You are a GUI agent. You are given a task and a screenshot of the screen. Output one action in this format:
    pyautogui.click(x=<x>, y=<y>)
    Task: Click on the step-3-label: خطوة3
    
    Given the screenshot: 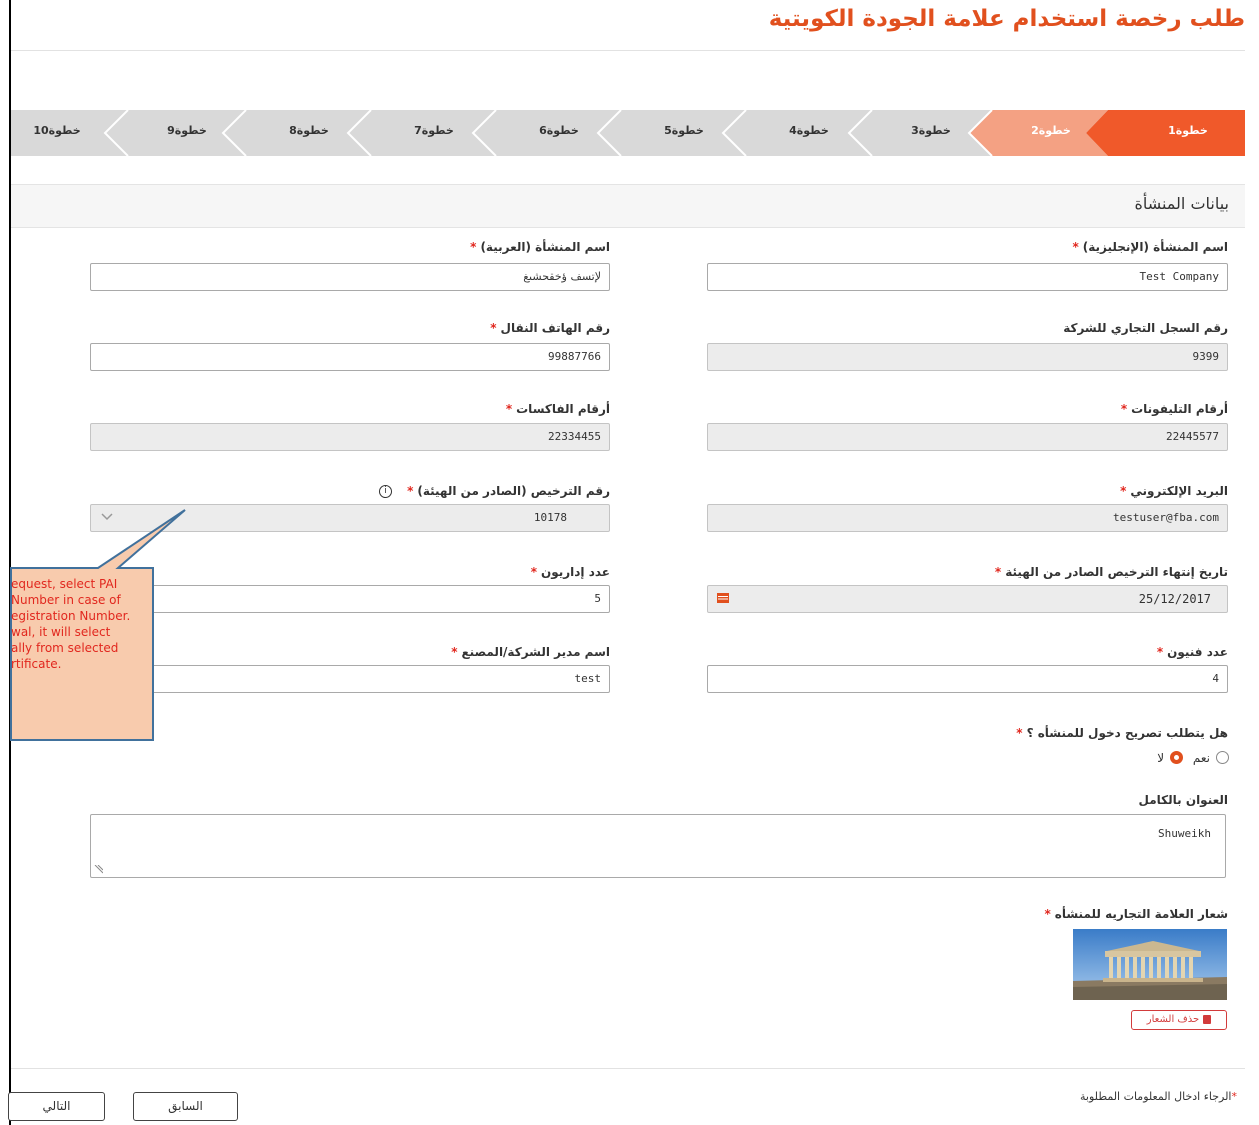 What is the action you would take?
    pyautogui.click(x=931, y=130)
    